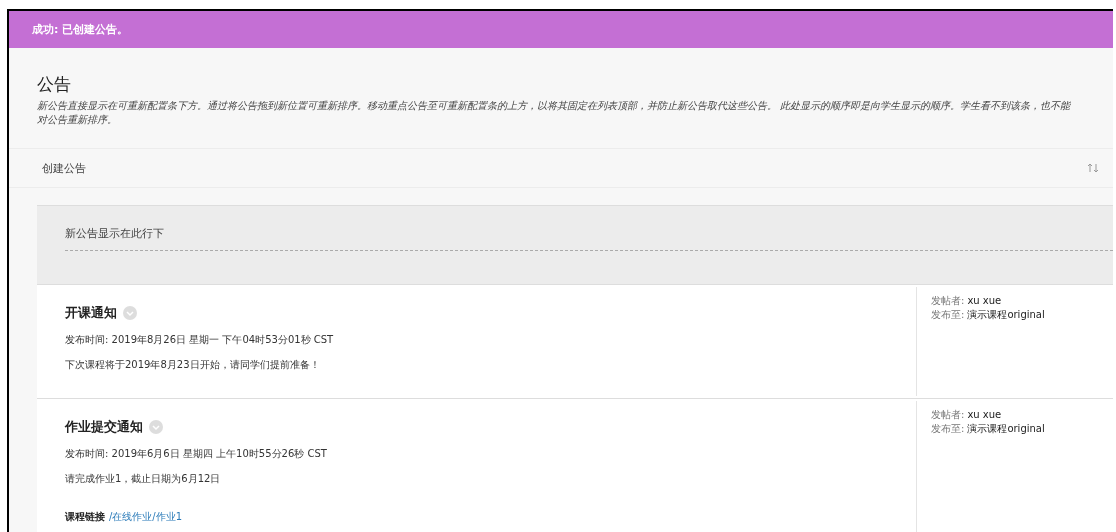 This screenshot has height=532, width=1116. I want to click on posted-time: 发布时间: 2019年8月26日 星期一 下午04时53分01秒 CST, so click(200, 340).